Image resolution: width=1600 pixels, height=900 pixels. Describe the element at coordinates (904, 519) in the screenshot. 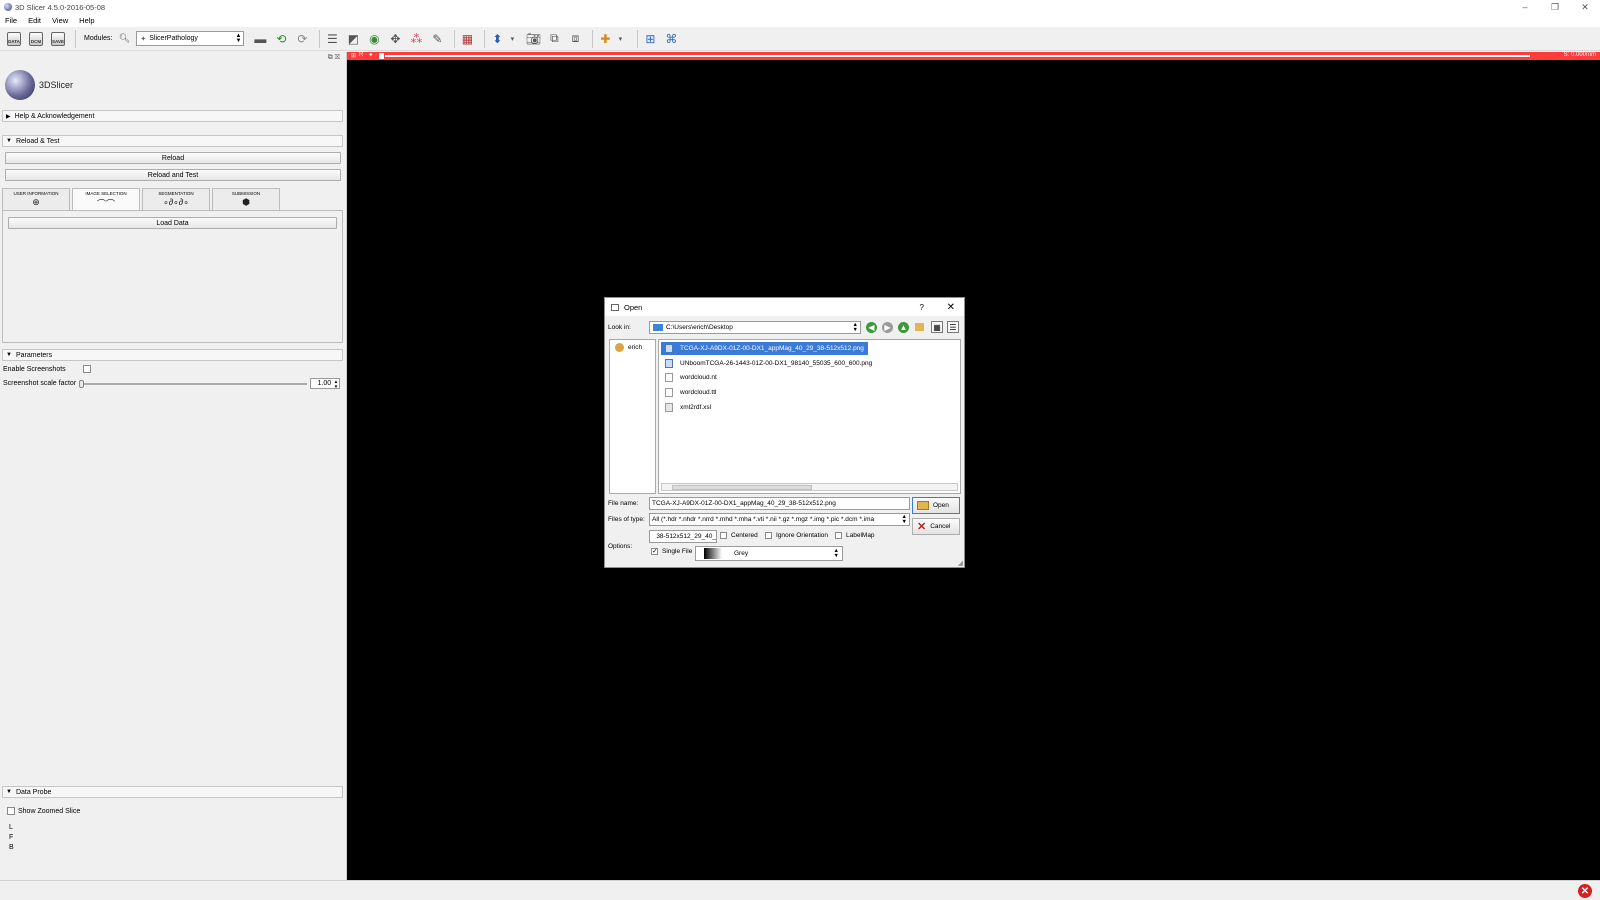

I see `chevron-updown-icon: ▲ ▼` at that location.